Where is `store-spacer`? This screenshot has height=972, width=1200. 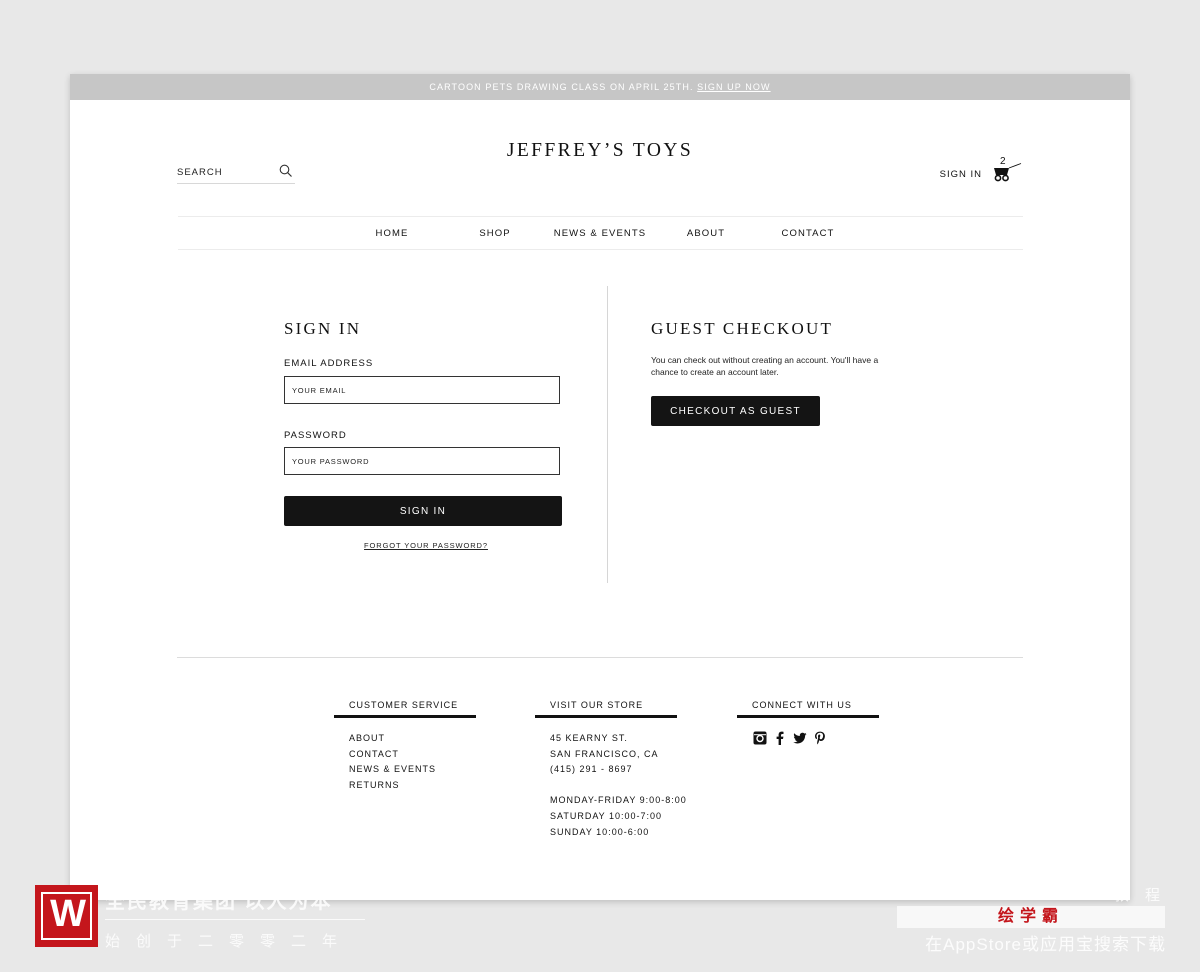
store-spacer is located at coordinates (613, 786).